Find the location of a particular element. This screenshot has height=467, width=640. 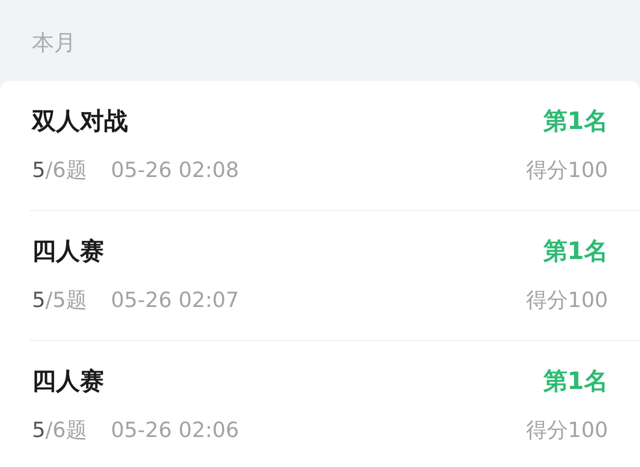

match-time: 05-26 02:07 is located at coordinates (175, 300).